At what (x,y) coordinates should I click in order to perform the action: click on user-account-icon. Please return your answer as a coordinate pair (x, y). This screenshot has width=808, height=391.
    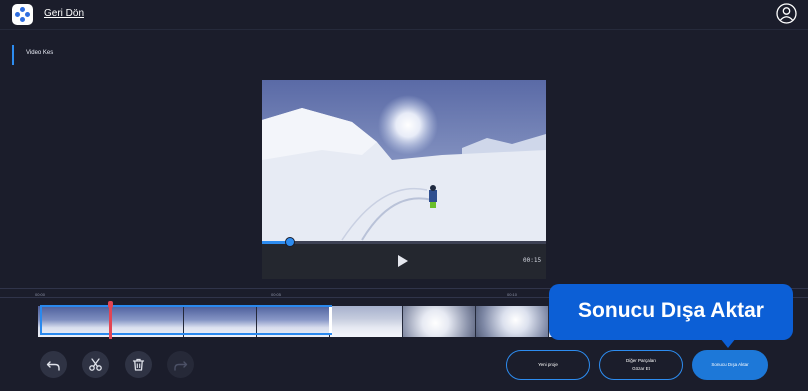
    Looking at the image, I should click on (786, 13).